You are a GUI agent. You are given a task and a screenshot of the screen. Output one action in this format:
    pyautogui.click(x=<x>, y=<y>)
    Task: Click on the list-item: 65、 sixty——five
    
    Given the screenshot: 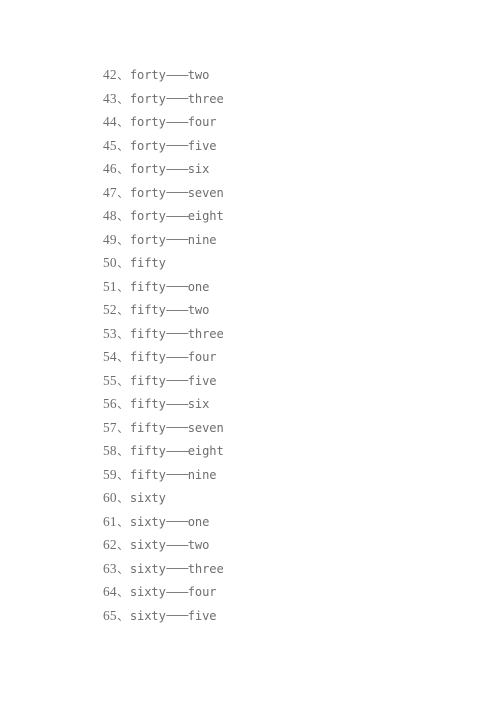 What is the action you would take?
    pyautogui.click(x=263, y=616)
    